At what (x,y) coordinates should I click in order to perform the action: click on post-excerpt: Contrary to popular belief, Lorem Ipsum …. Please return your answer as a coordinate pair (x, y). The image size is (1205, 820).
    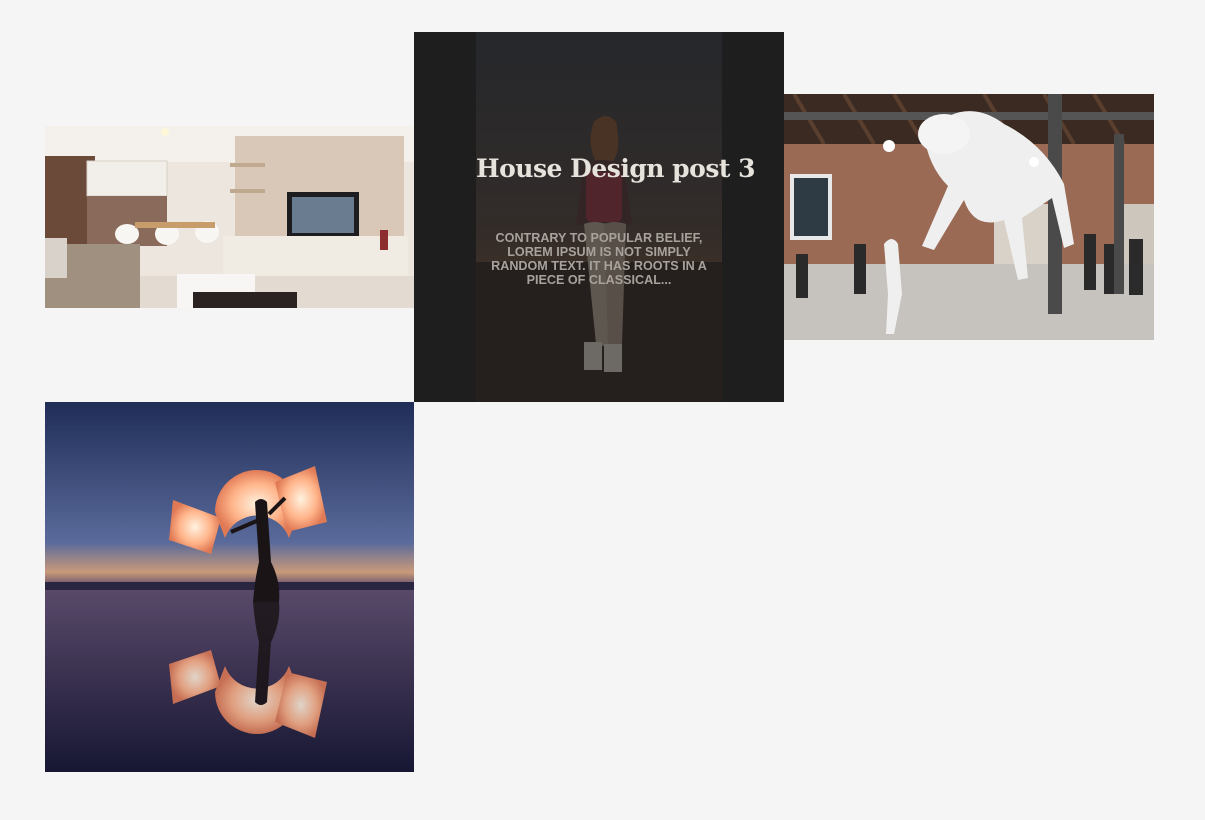
    Looking at the image, I should click on (599, 259).